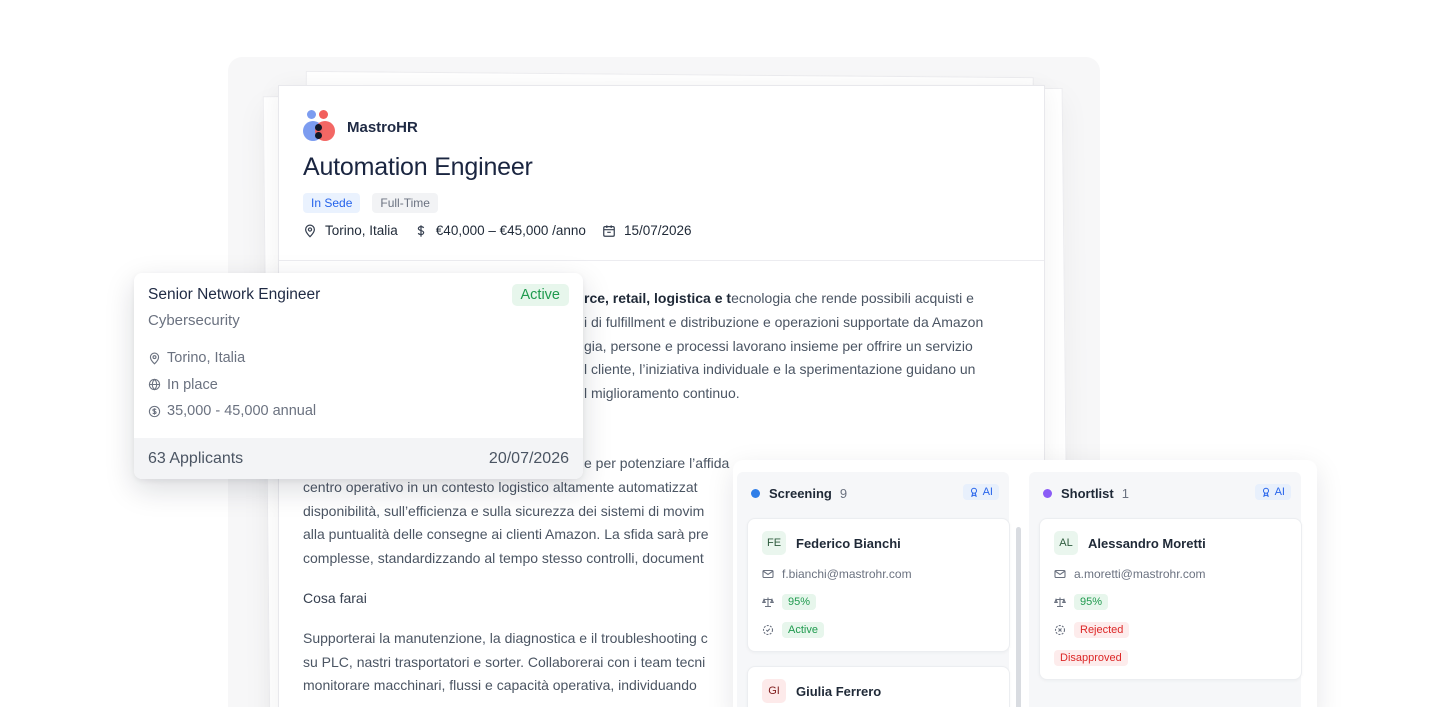 The height and width of the screenshot is (707, 1450). What do you see at coordinates (421, 230) in the screenshot?
I see `dollar-icon` at bounding box center [421, 230].